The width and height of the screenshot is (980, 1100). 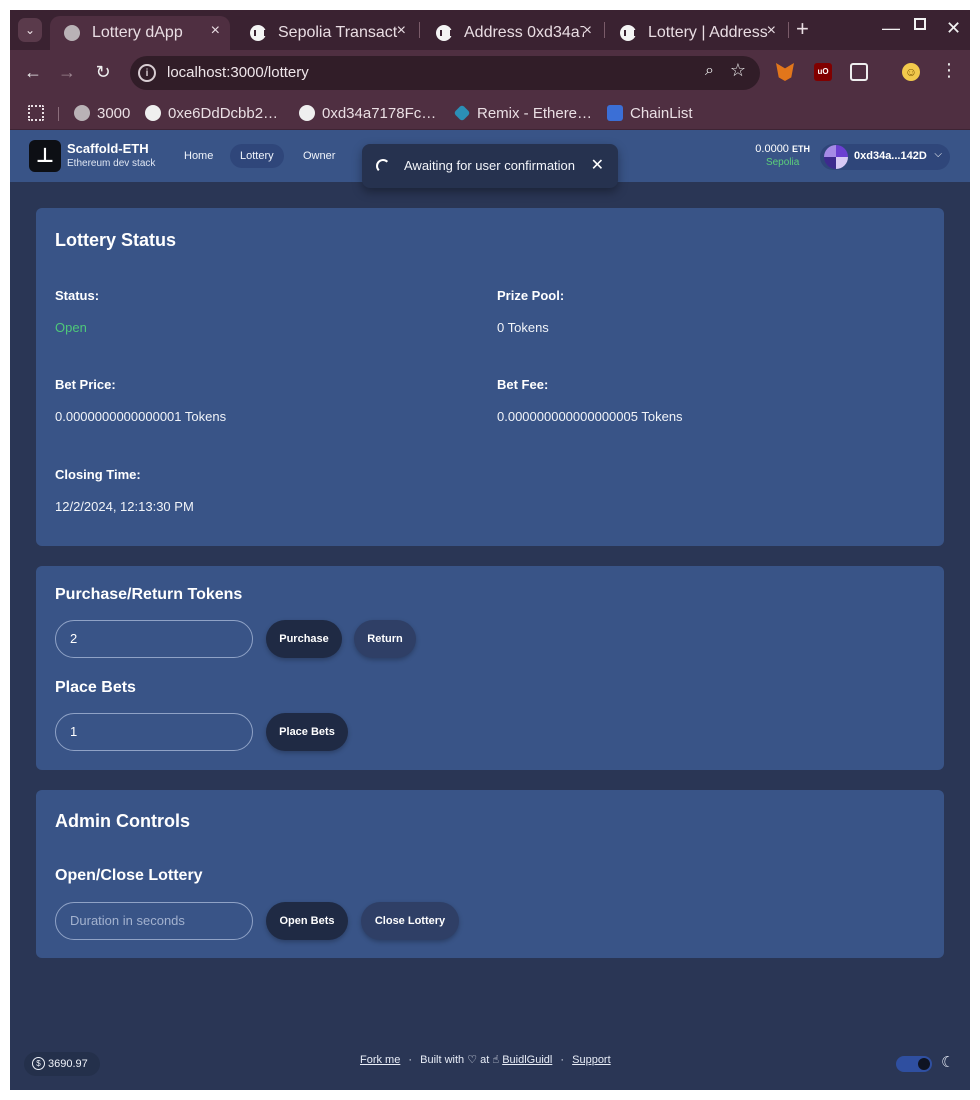 I want to click on loading-spinner-icon, so click(x=383, y=166).